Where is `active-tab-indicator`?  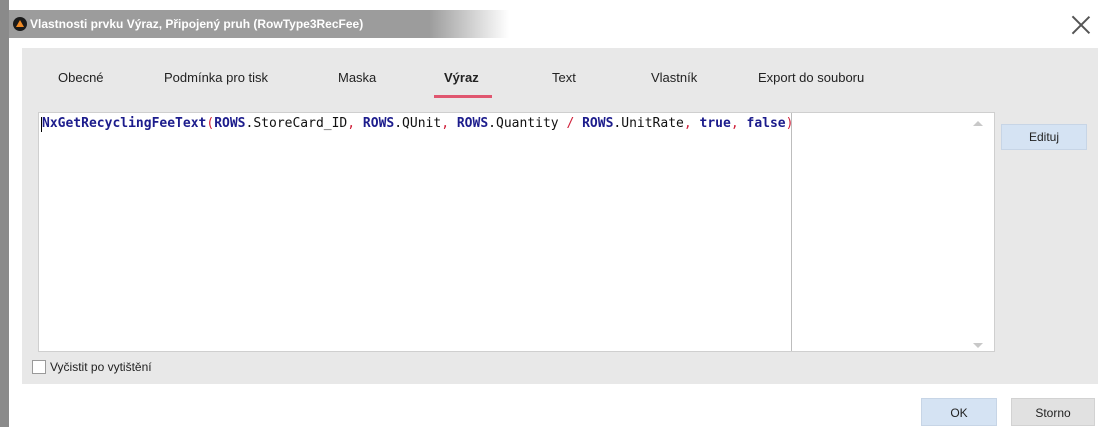 active-tab-indicator is located at coordinates (463, 96).